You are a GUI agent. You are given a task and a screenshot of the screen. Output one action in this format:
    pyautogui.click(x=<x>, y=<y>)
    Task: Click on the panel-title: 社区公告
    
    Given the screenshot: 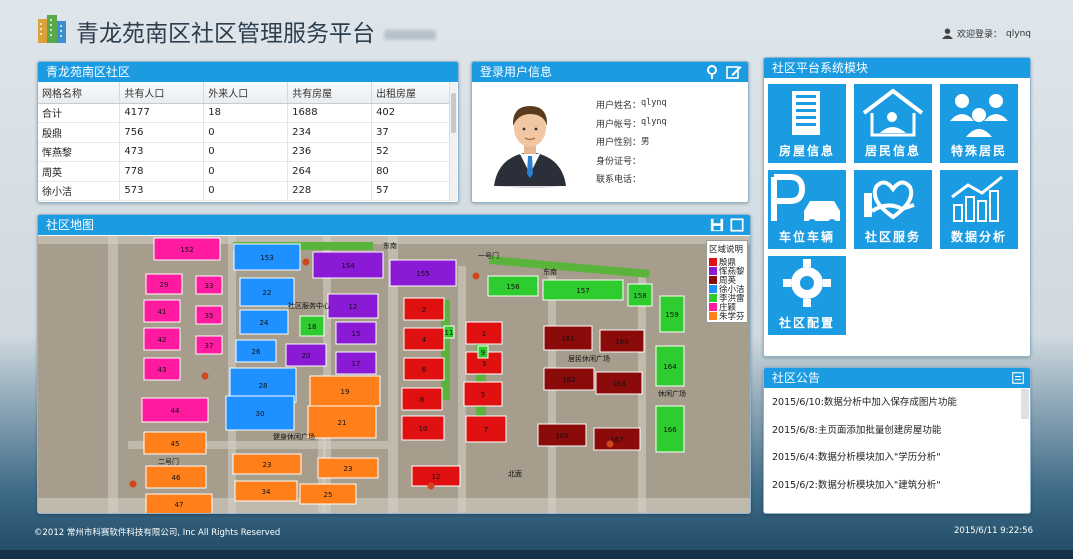 What is the action you would take?
    pyautogui.click(x=796, y=378)
    